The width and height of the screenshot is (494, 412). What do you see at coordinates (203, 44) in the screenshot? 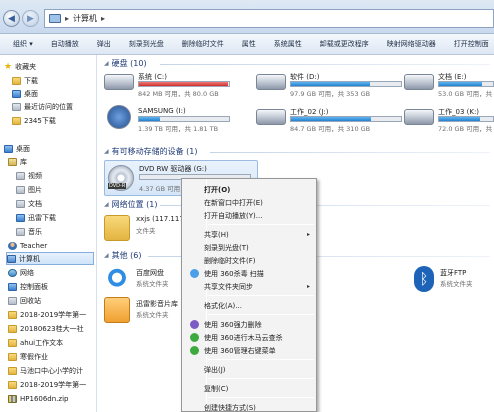
I see `toolbar-delete-temp: 删除临时文件` at bounding box center [203, 44].